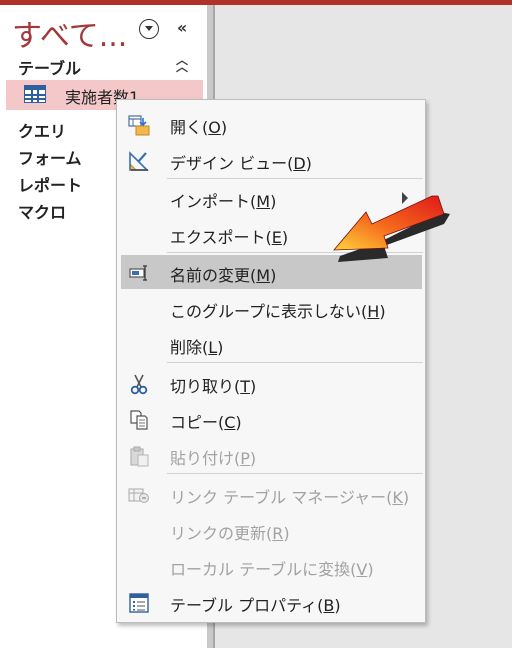 Image resolution: width=512 pixels, height=648 pixels. What do you see at coordinates (271, 160) in the screenshot?
I see `menu-item-design-view: デザイン ビュー(D)` at bounding box center [271, 160].